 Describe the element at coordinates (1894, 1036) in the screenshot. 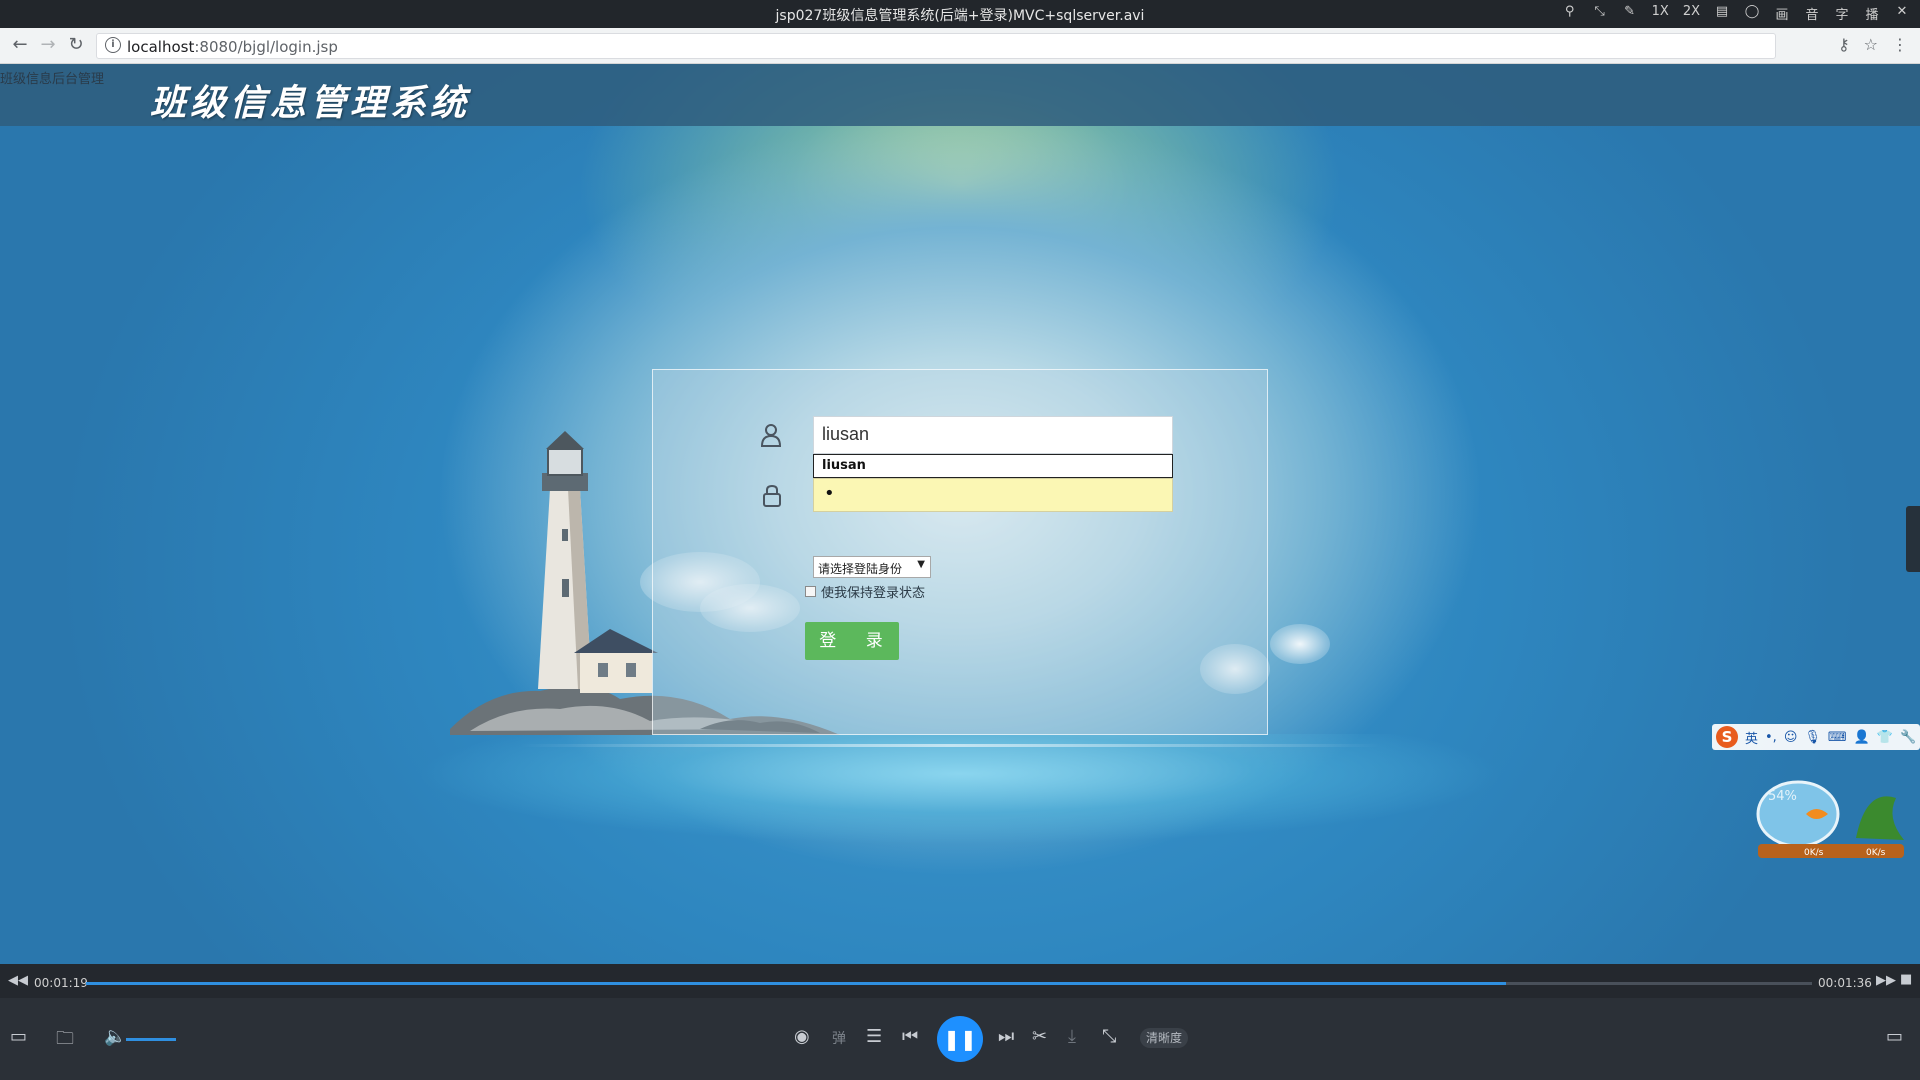

I see `fullscreen-icon: ▭` at that location.